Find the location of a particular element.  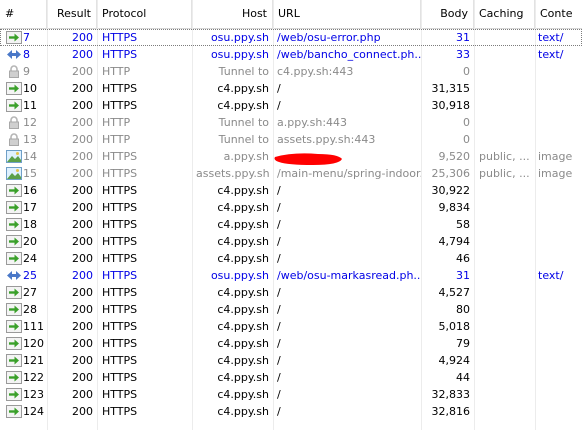

session-row-120: 120 200 HTTPS c4.ppy.sh / 79 is located at coordinates (291, 343).